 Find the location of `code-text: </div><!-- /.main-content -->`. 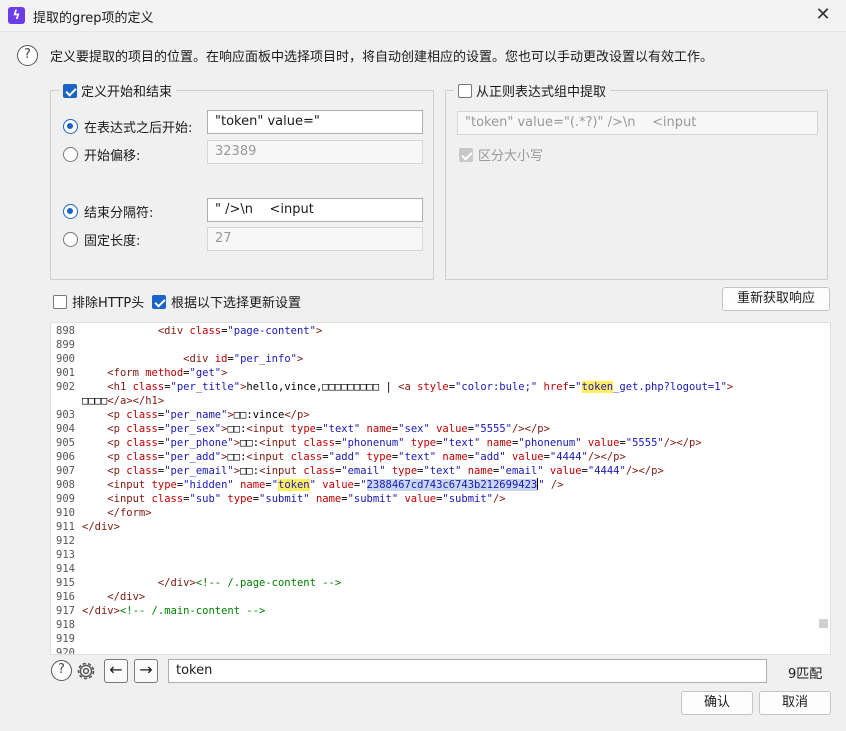

code-text: </div><!-- /.main-content --> is located at coordinates (174, 611).